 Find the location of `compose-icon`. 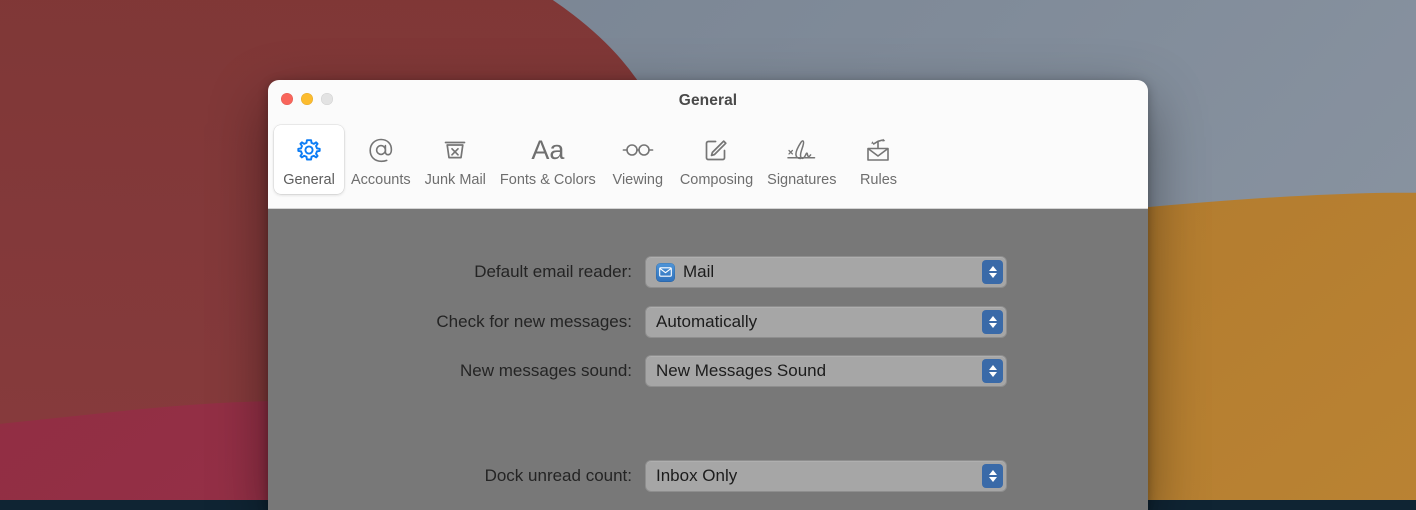

compose-icon is located at coordinates (716, 150).